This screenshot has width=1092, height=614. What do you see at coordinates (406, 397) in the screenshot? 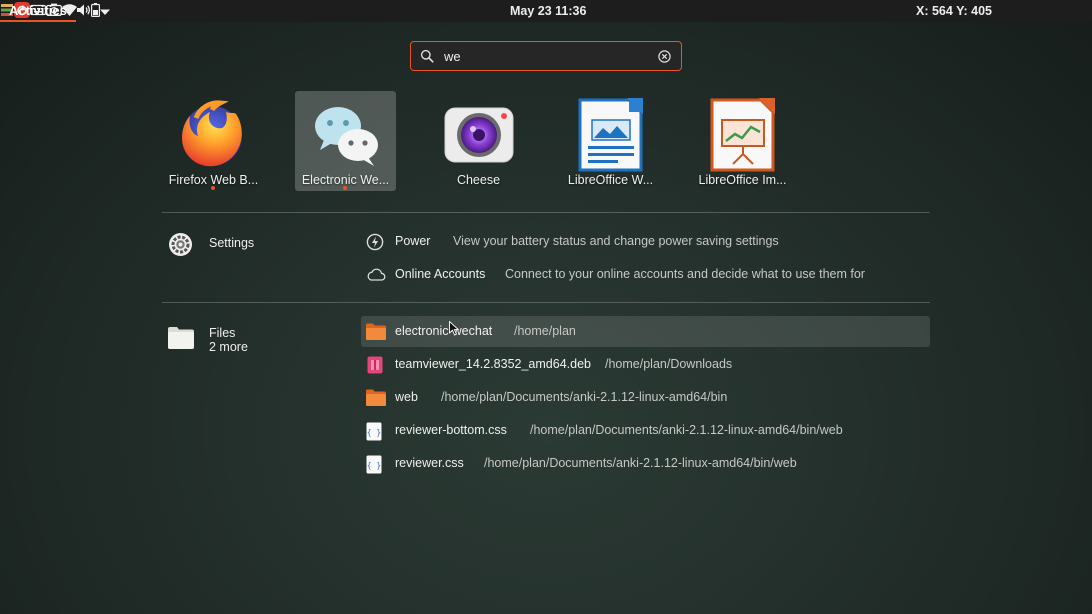
I see `result-name: web` at bounding box center [406, 397].